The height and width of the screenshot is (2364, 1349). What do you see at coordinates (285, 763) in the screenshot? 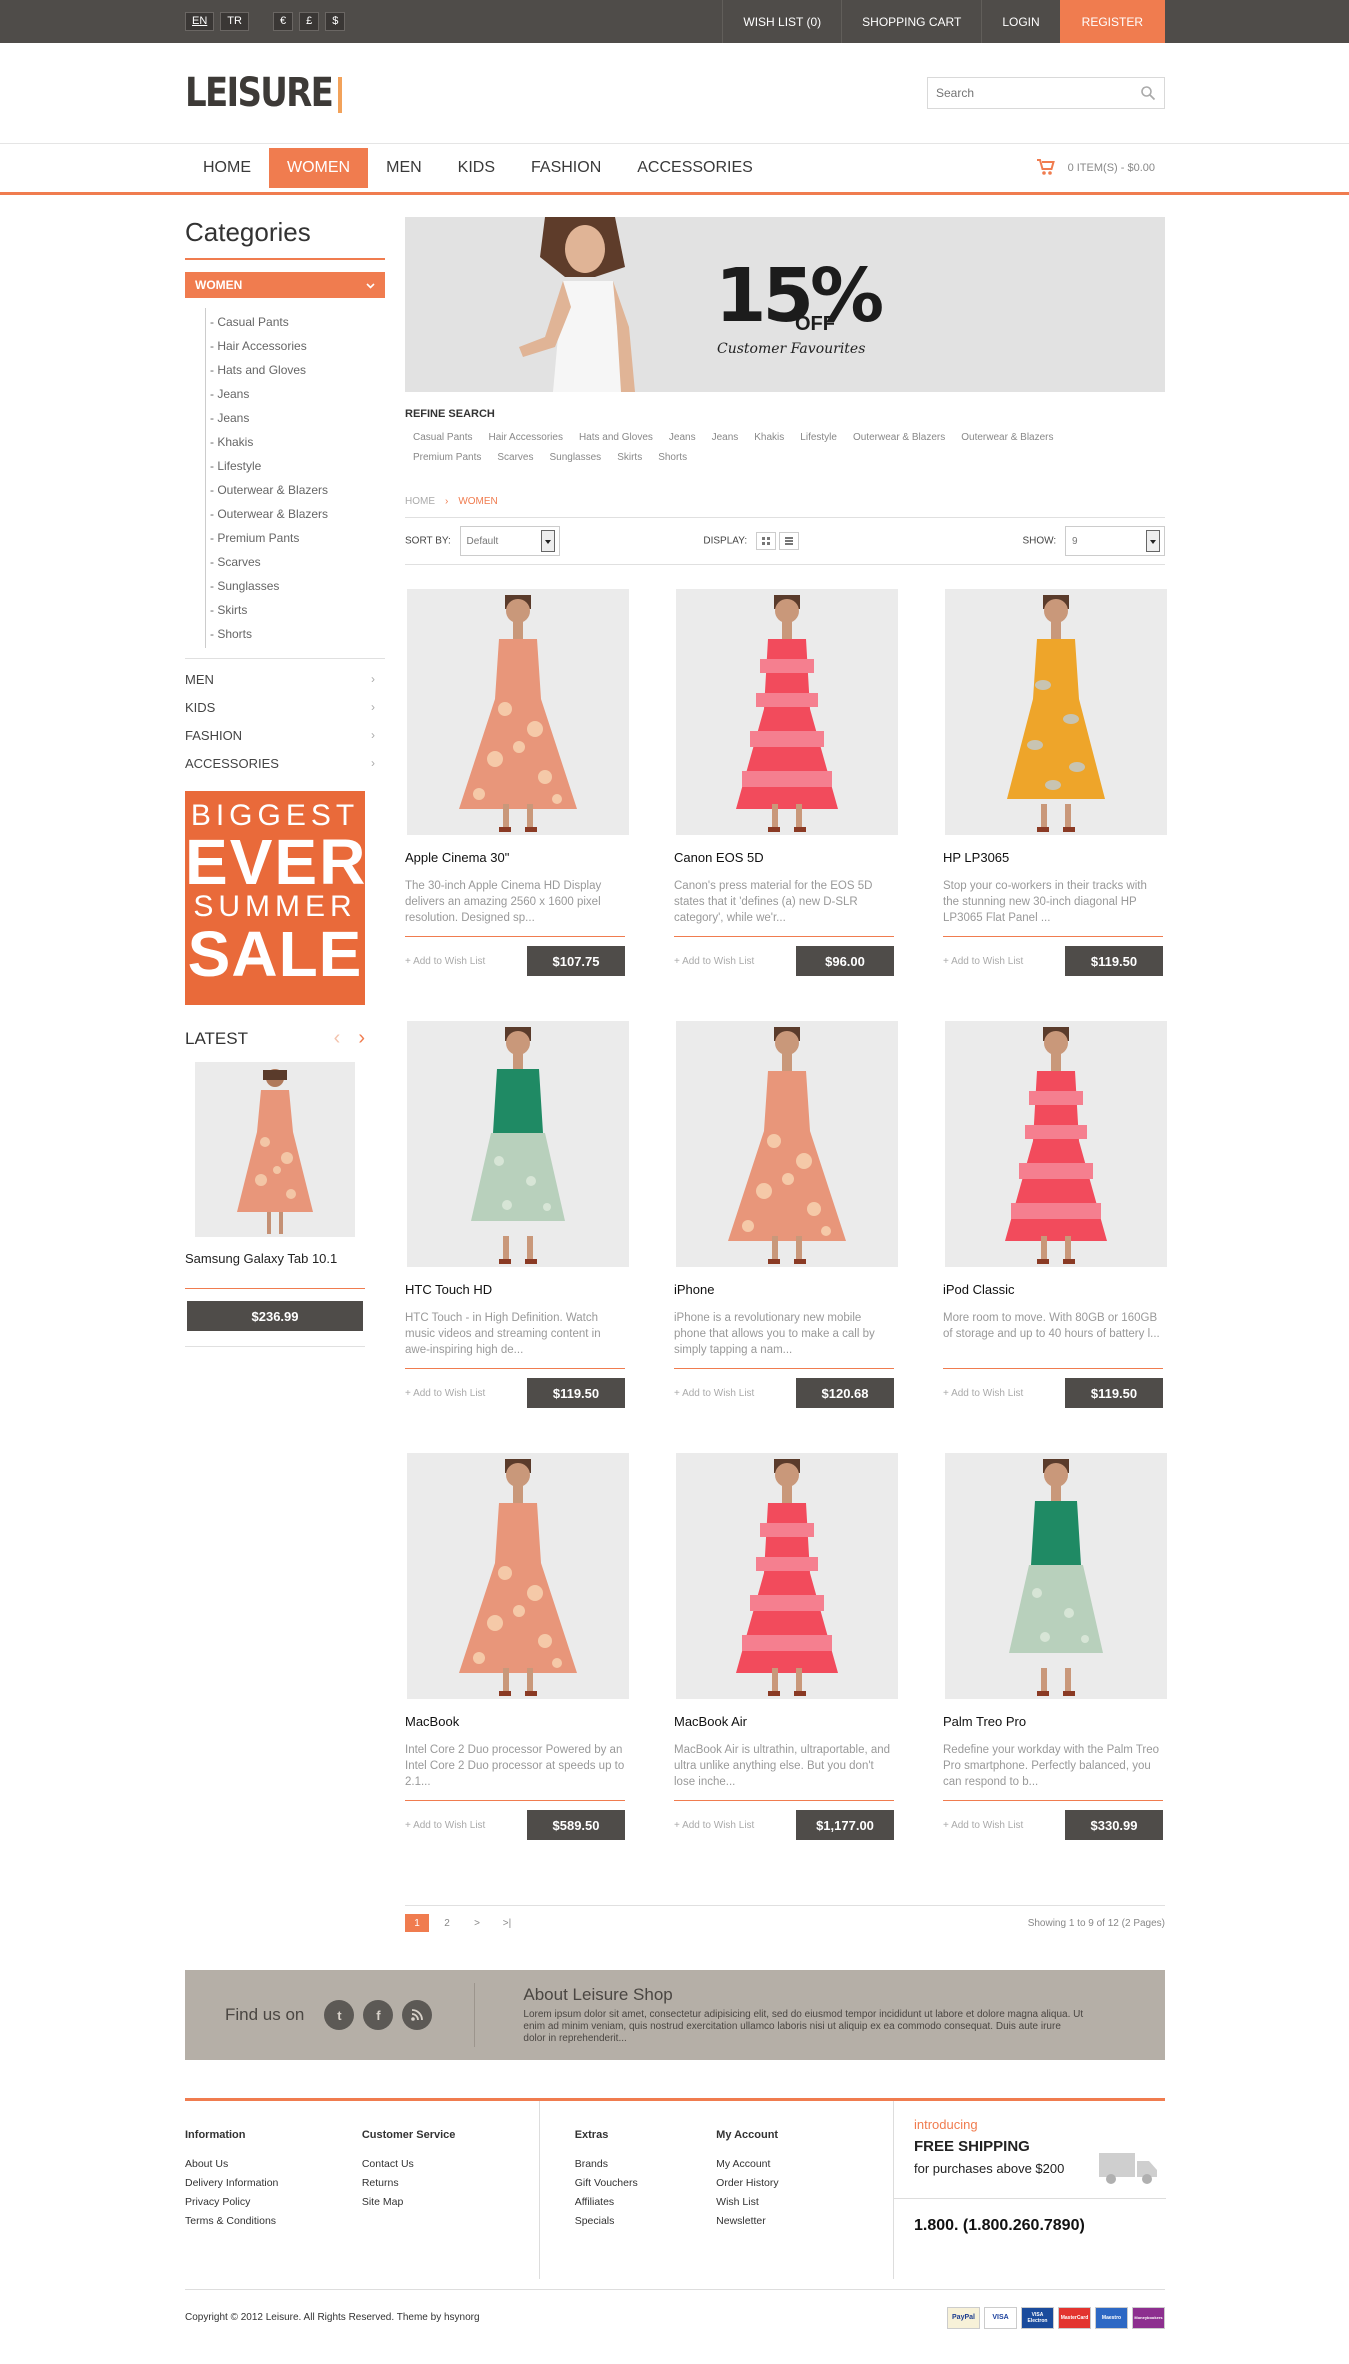
I see `category-item: ACCESSORIES ›` at bounding box center [285, 763].